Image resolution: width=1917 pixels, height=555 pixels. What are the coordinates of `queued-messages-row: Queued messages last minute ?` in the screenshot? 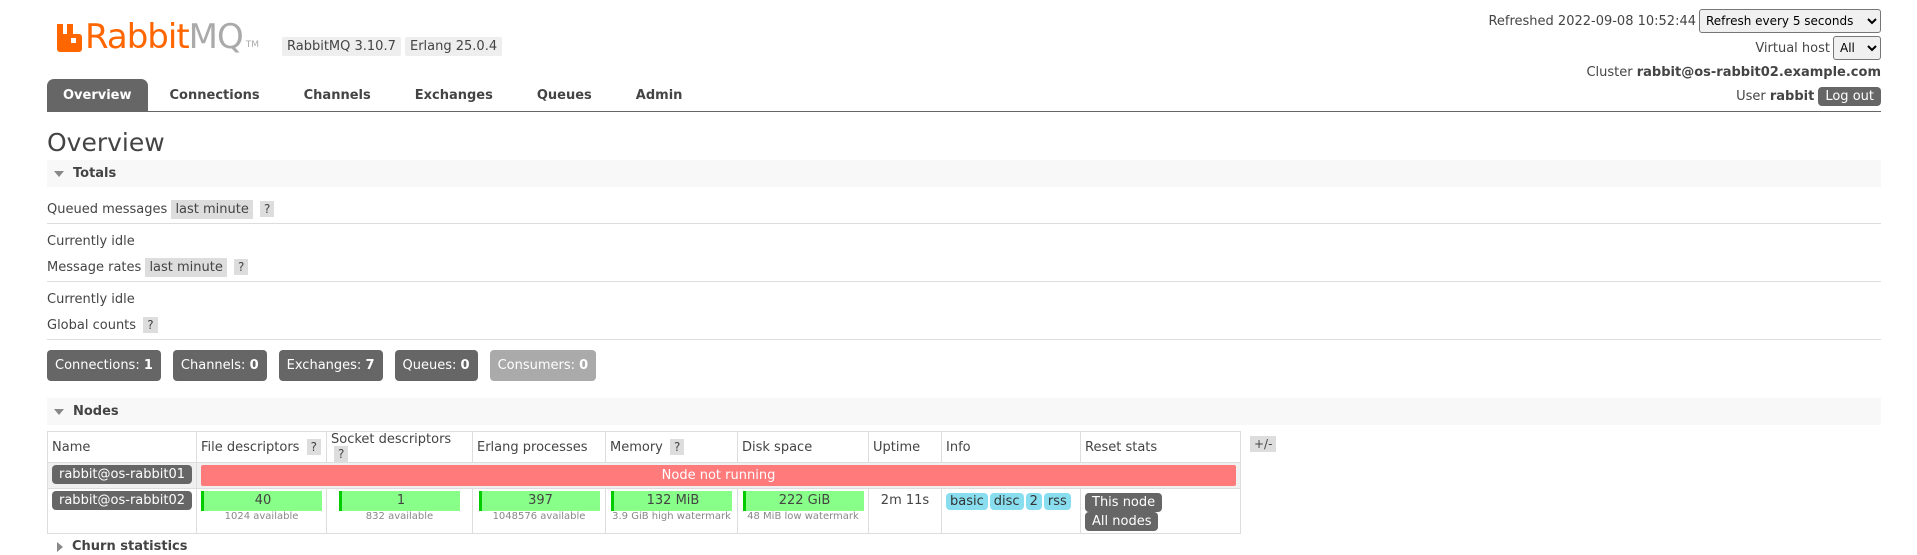 It's located at (964, 212).